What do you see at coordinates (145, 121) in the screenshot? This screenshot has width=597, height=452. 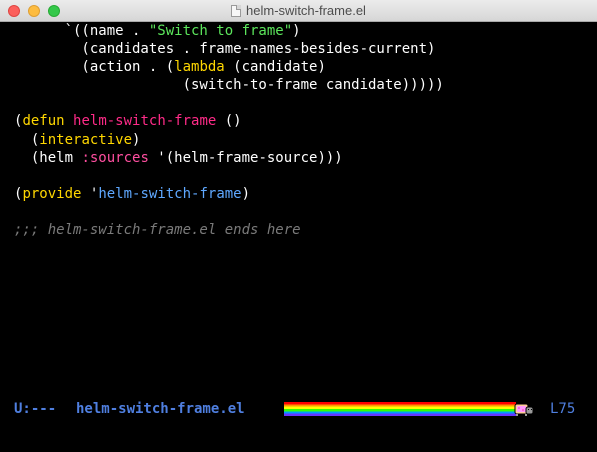 I see `function-name-token: helm-switch-frame` at bounding box center [145, 121].